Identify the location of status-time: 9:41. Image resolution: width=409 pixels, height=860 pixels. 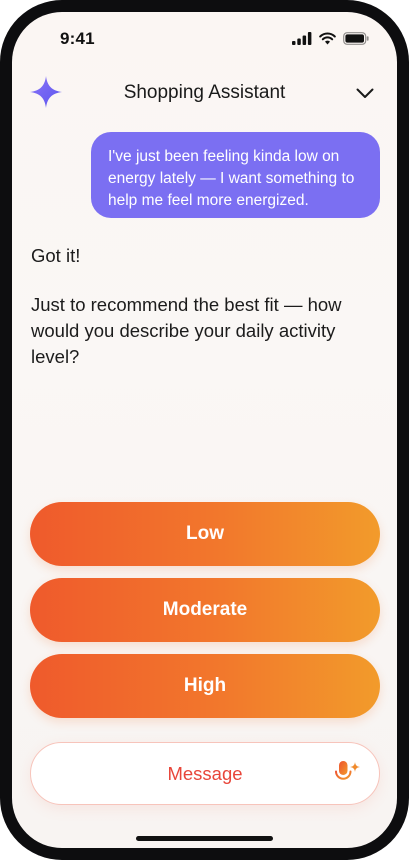
(77, 38).